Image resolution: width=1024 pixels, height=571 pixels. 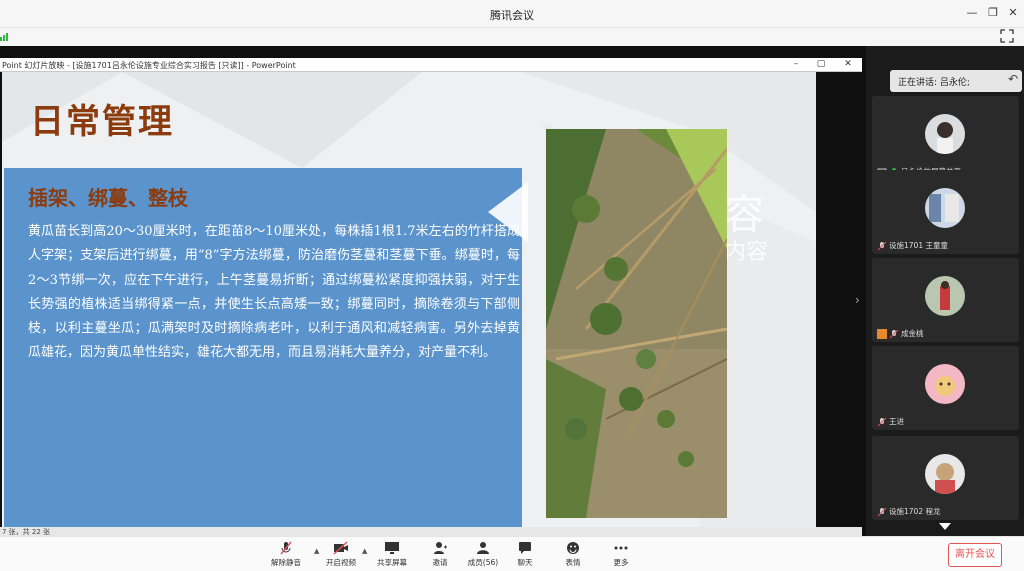 What do you see at coordinates (975, 555) in the screenshot?
I see `leave-meeting-button: 离开会议` at bounding box center [975, 555].